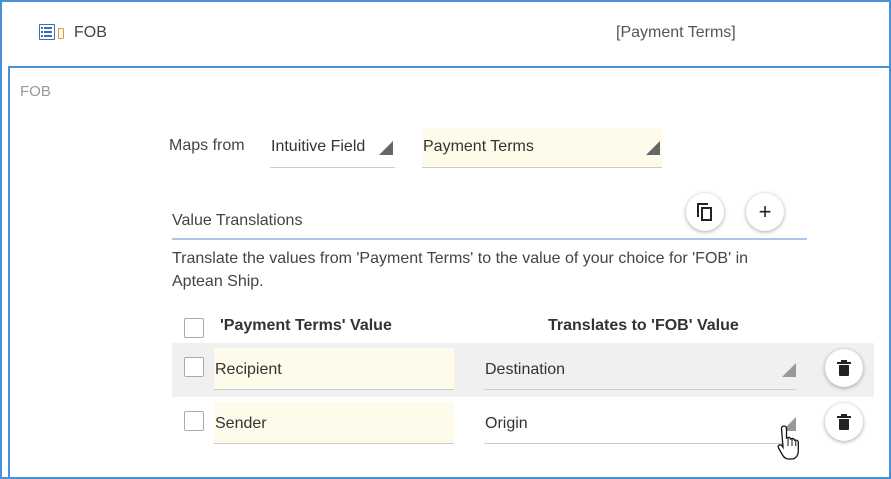  I want to click on value-translations-underline, so click(489, 239).